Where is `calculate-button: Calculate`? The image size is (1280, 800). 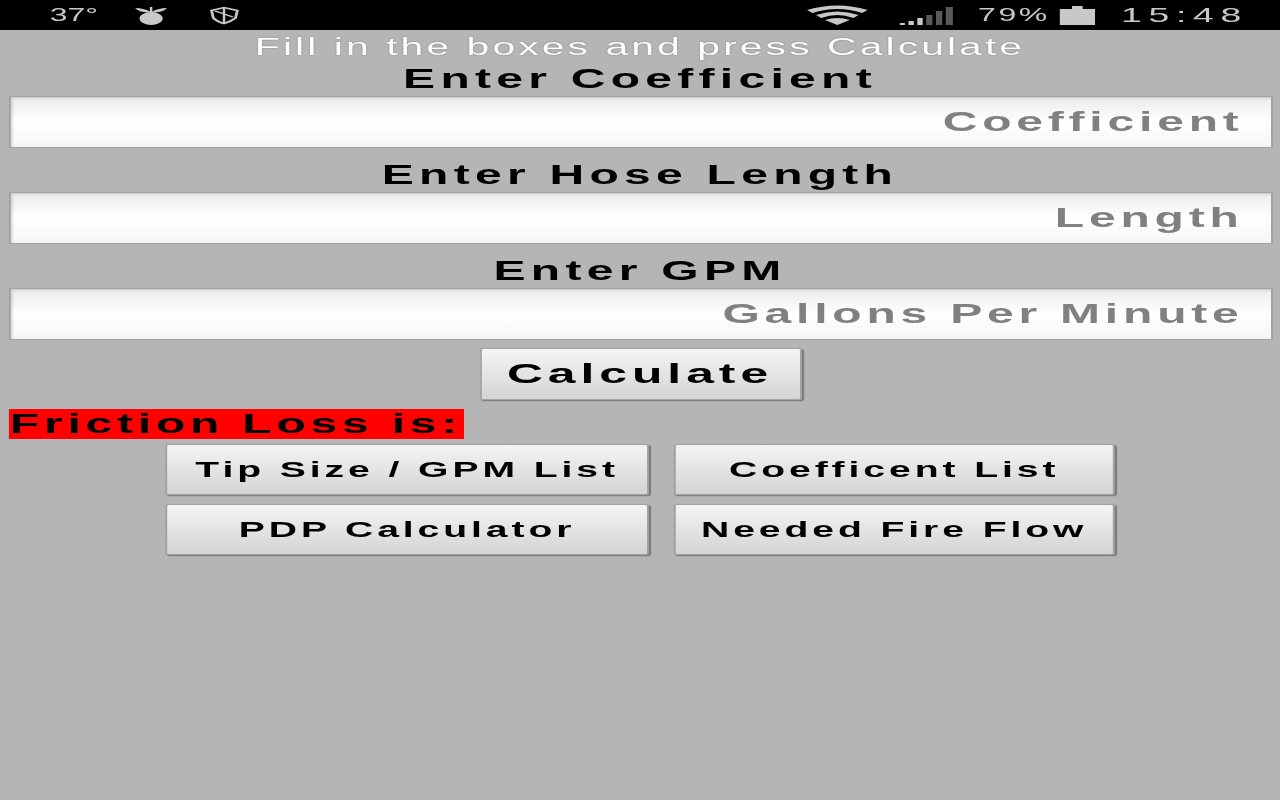 calculate-button: Calculate is located at coordinates (640, 374).